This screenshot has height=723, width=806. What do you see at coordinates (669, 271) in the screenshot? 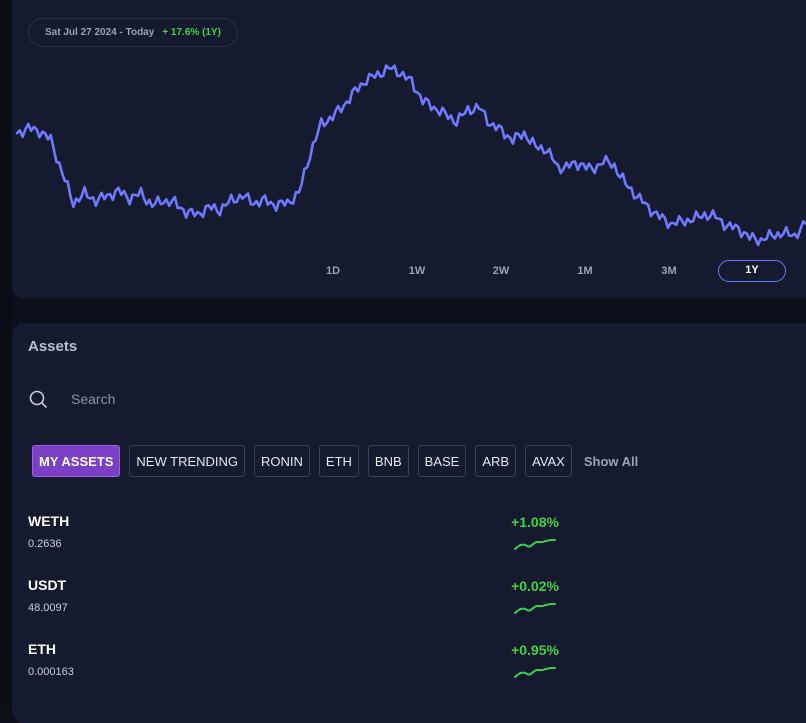
I see `timeframe-3m: 3M` at bounding box center [669, 271].